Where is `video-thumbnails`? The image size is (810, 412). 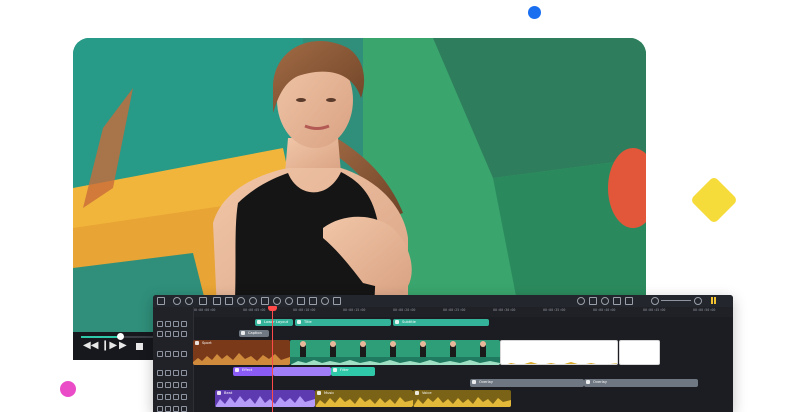
video-thumbnails is located at coordinates (395, 352).